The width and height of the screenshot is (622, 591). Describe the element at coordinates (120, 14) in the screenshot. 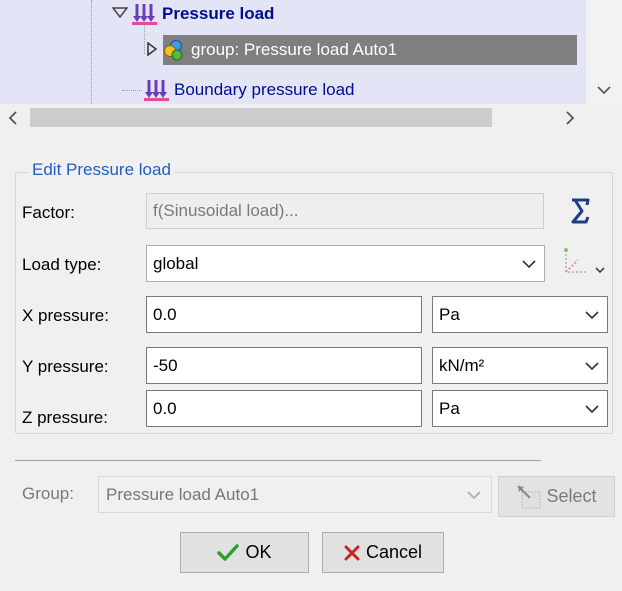

I see `collapse-arrow-icon` at that location.